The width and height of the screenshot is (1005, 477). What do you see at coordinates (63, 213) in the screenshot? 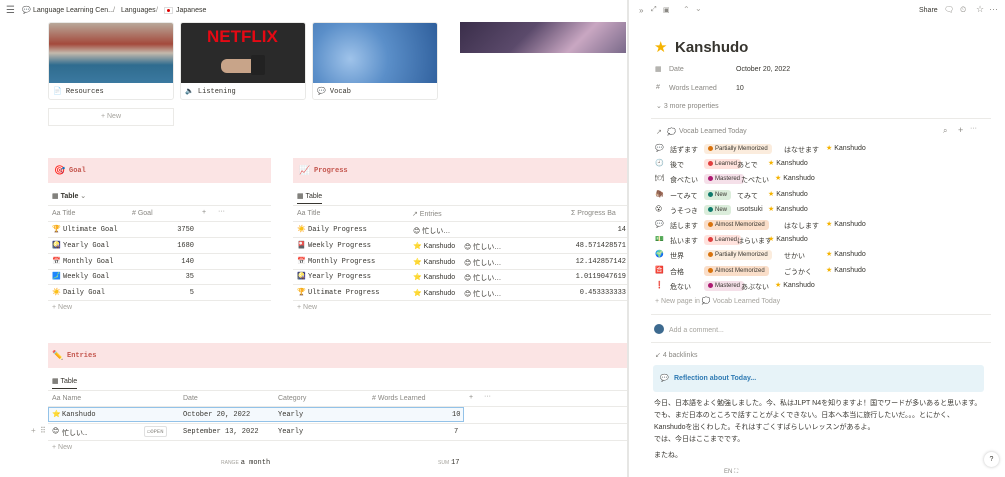
I see `goal-col-title: Aa Title` at bounding box center [63, 213].